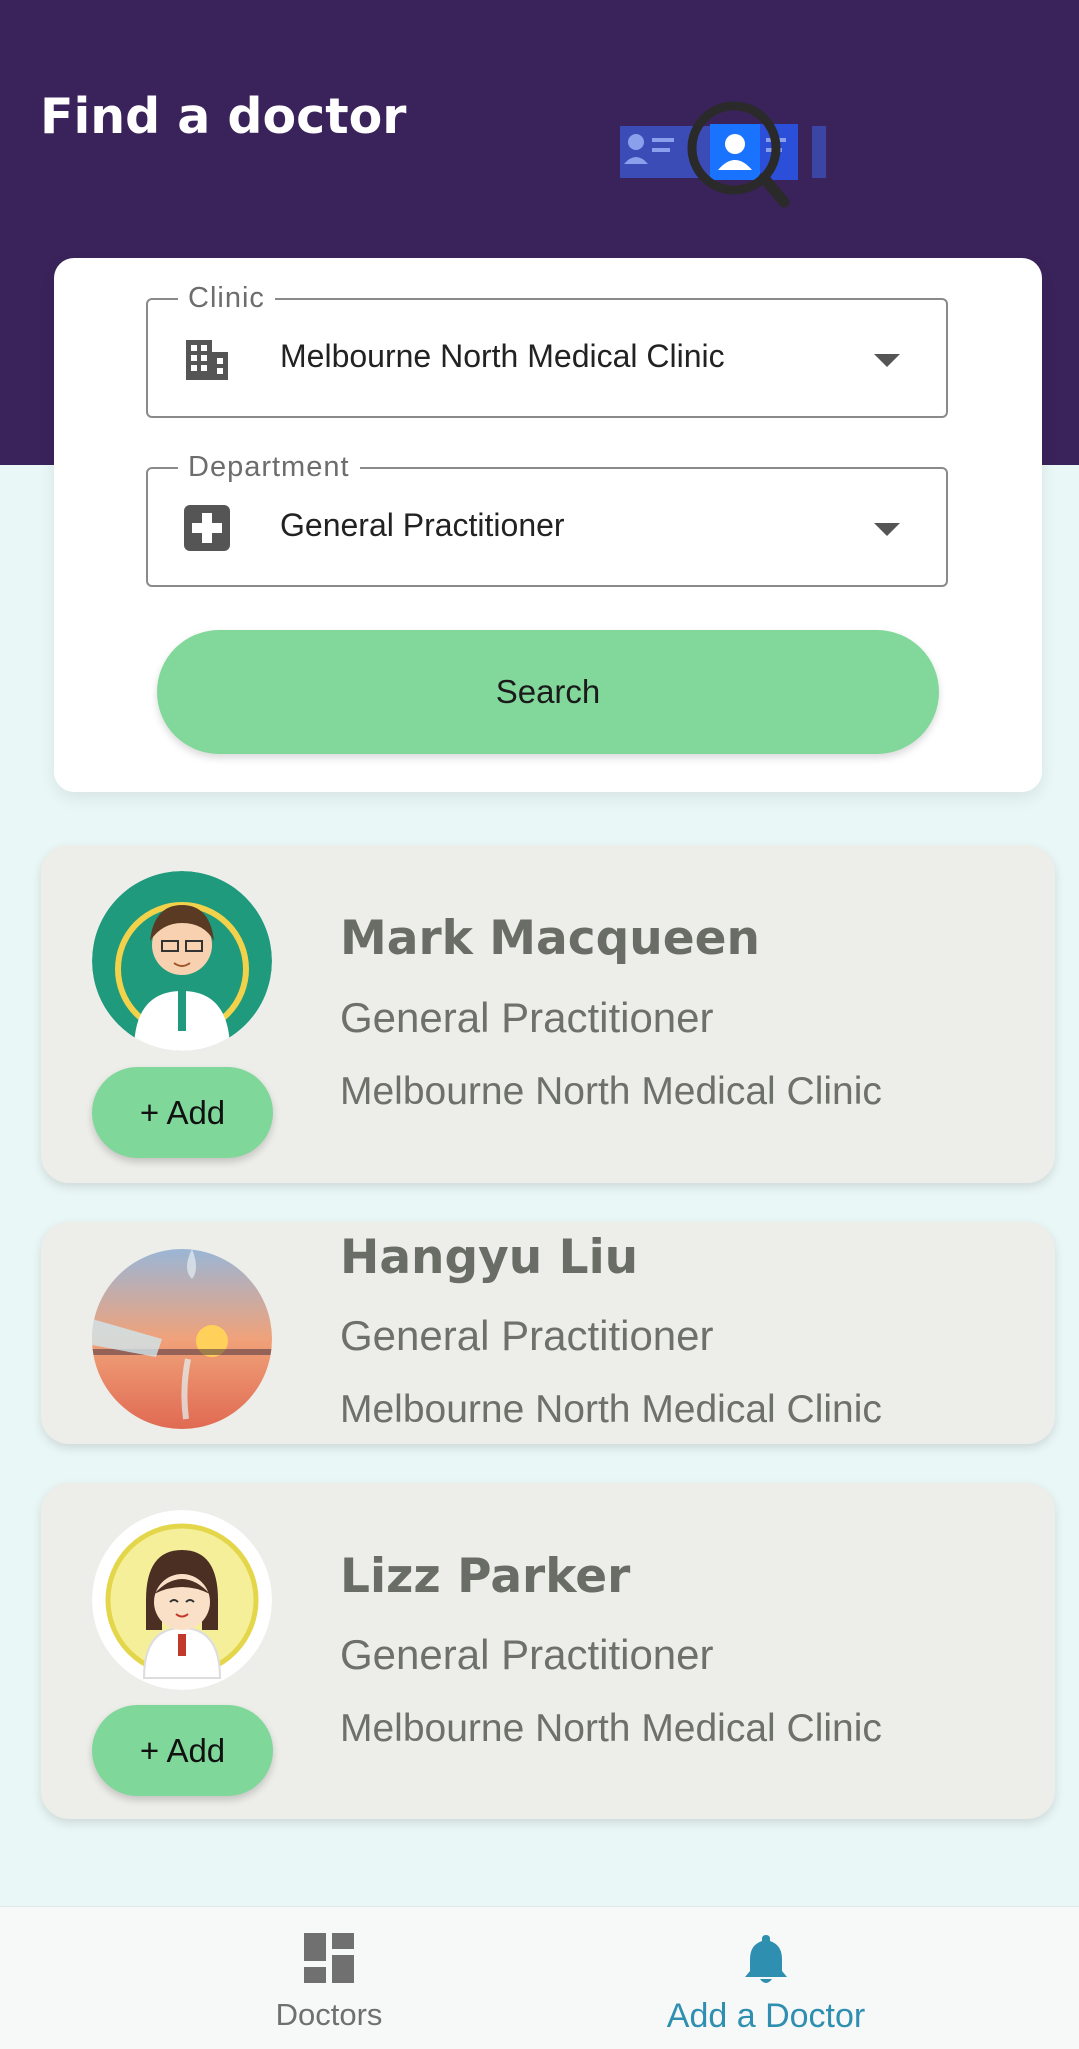 The image size is (1079, 2049). I want to click on page-title: Find a doctor, so click(223, 116).